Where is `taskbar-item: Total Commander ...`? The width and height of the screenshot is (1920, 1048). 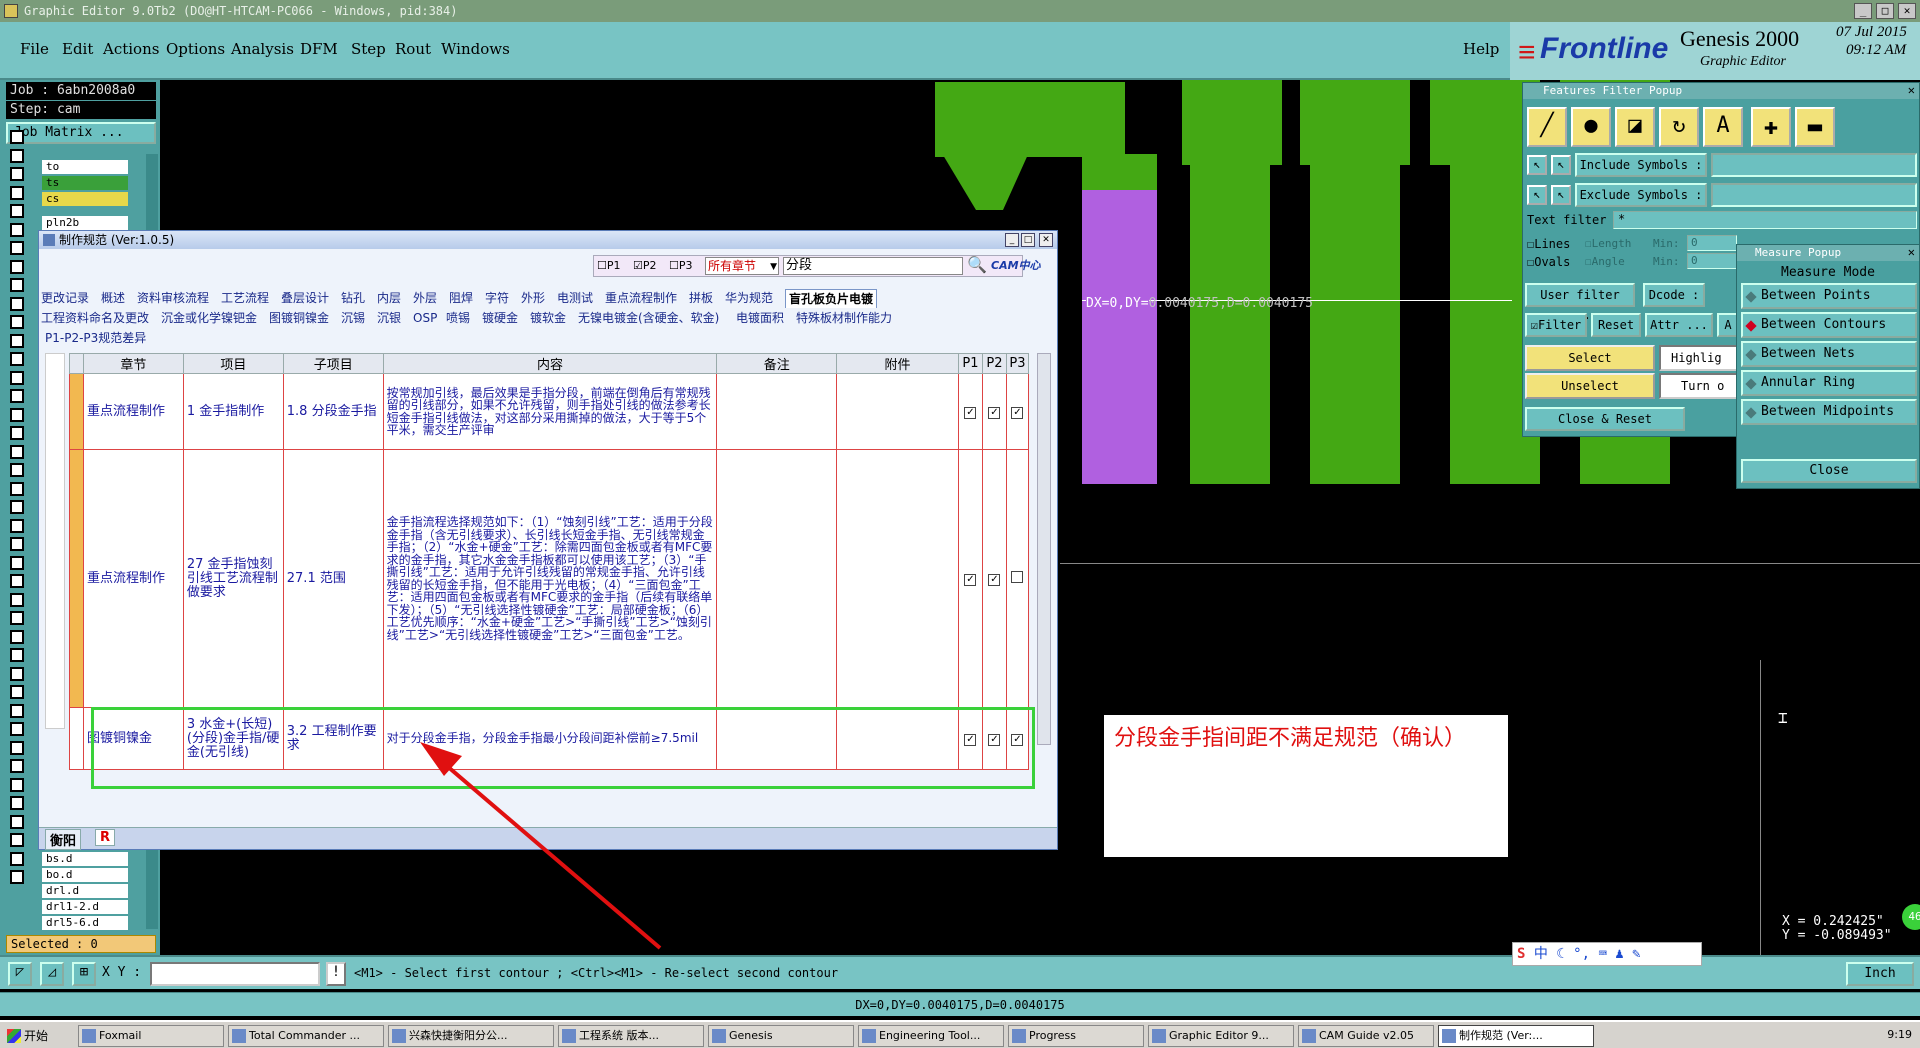
taskbar-item: Total Commander ... is located at coordinates (306, 1036).